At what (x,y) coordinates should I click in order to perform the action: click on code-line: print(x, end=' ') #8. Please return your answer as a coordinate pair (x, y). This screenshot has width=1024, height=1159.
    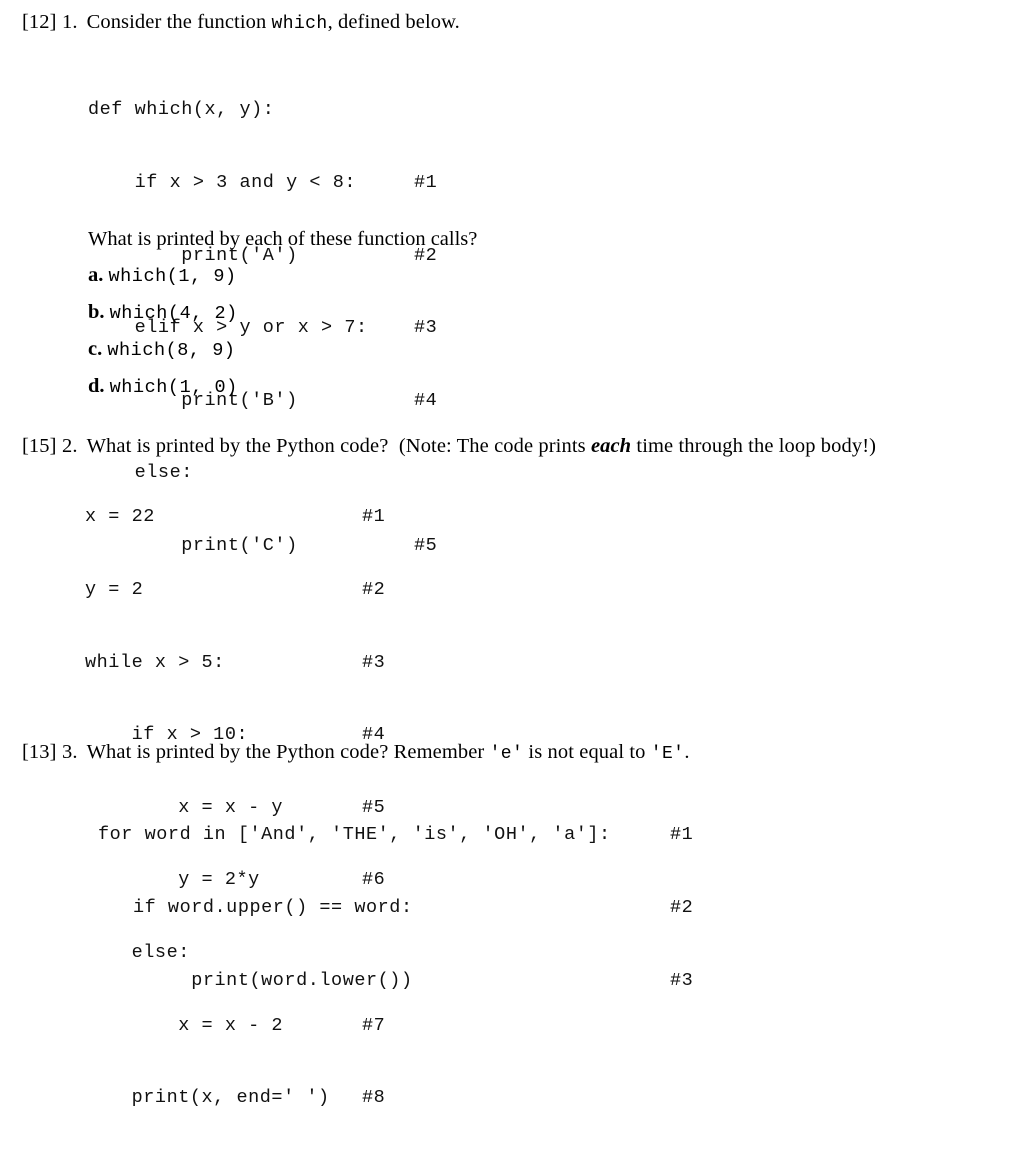
    Looking at the image, I should click on (235, 1098).